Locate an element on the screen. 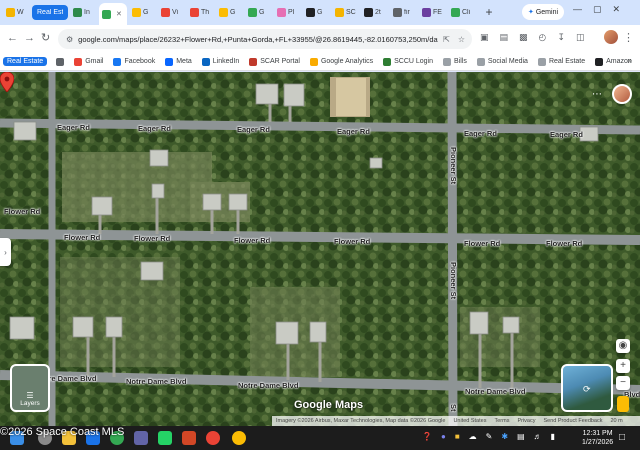 The width and height of the screenshot is (640, 450). bookmark-item: Facebook is located at coordinates (134, 61).